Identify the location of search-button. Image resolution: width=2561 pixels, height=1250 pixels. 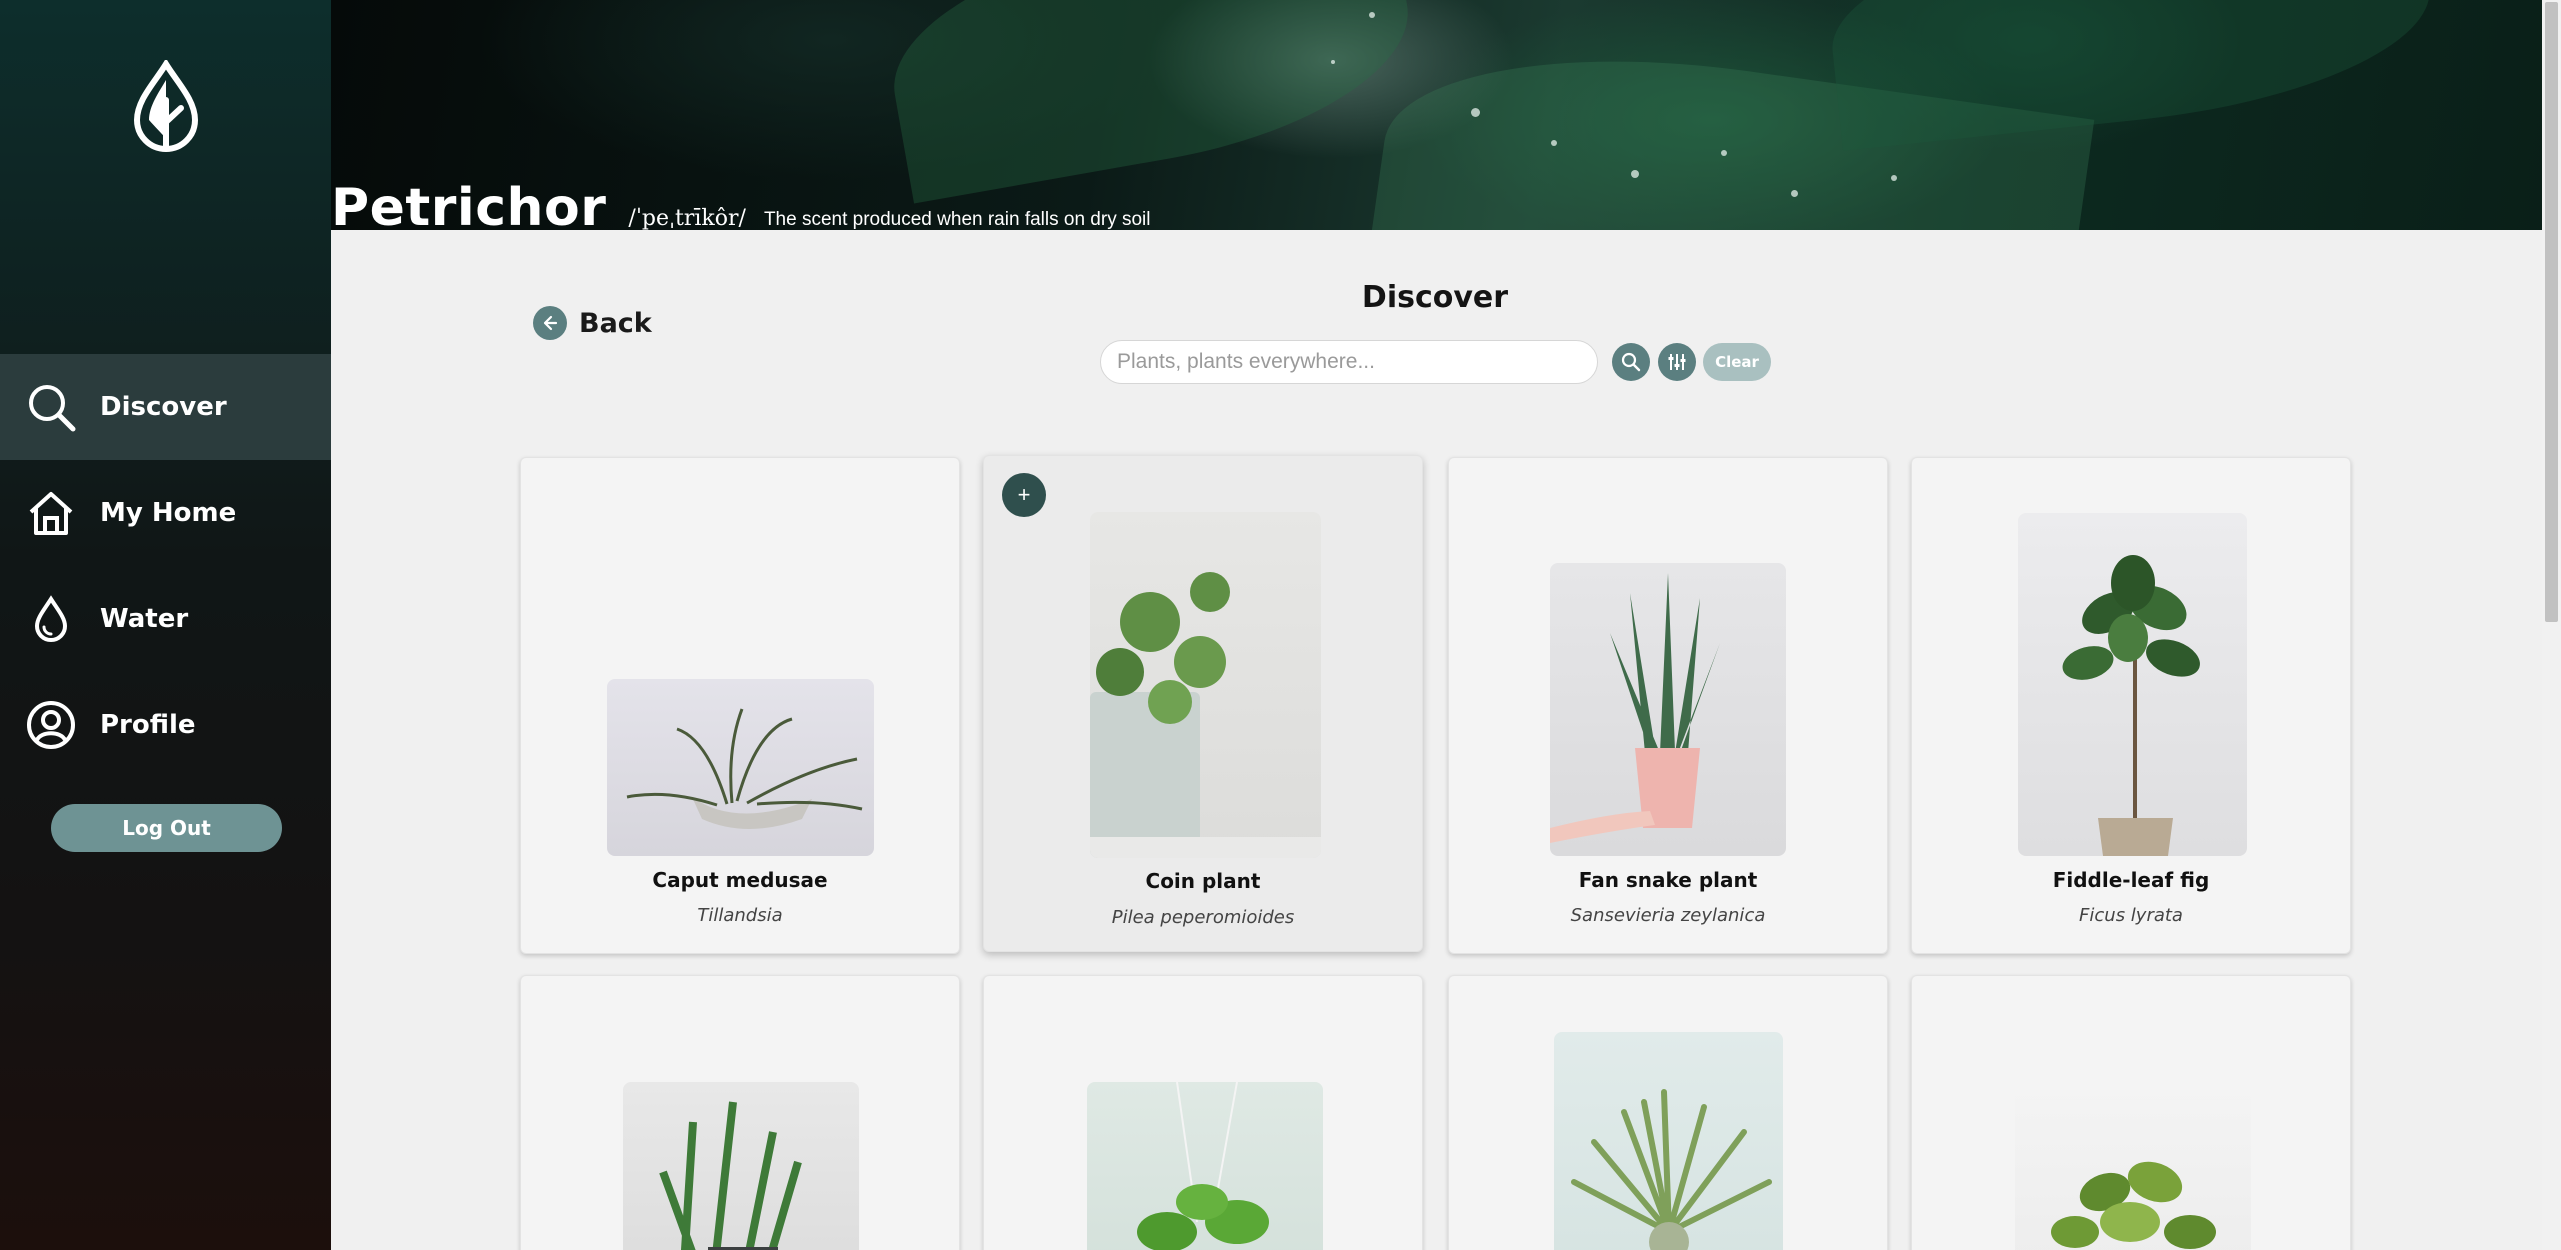
(1631, 362).